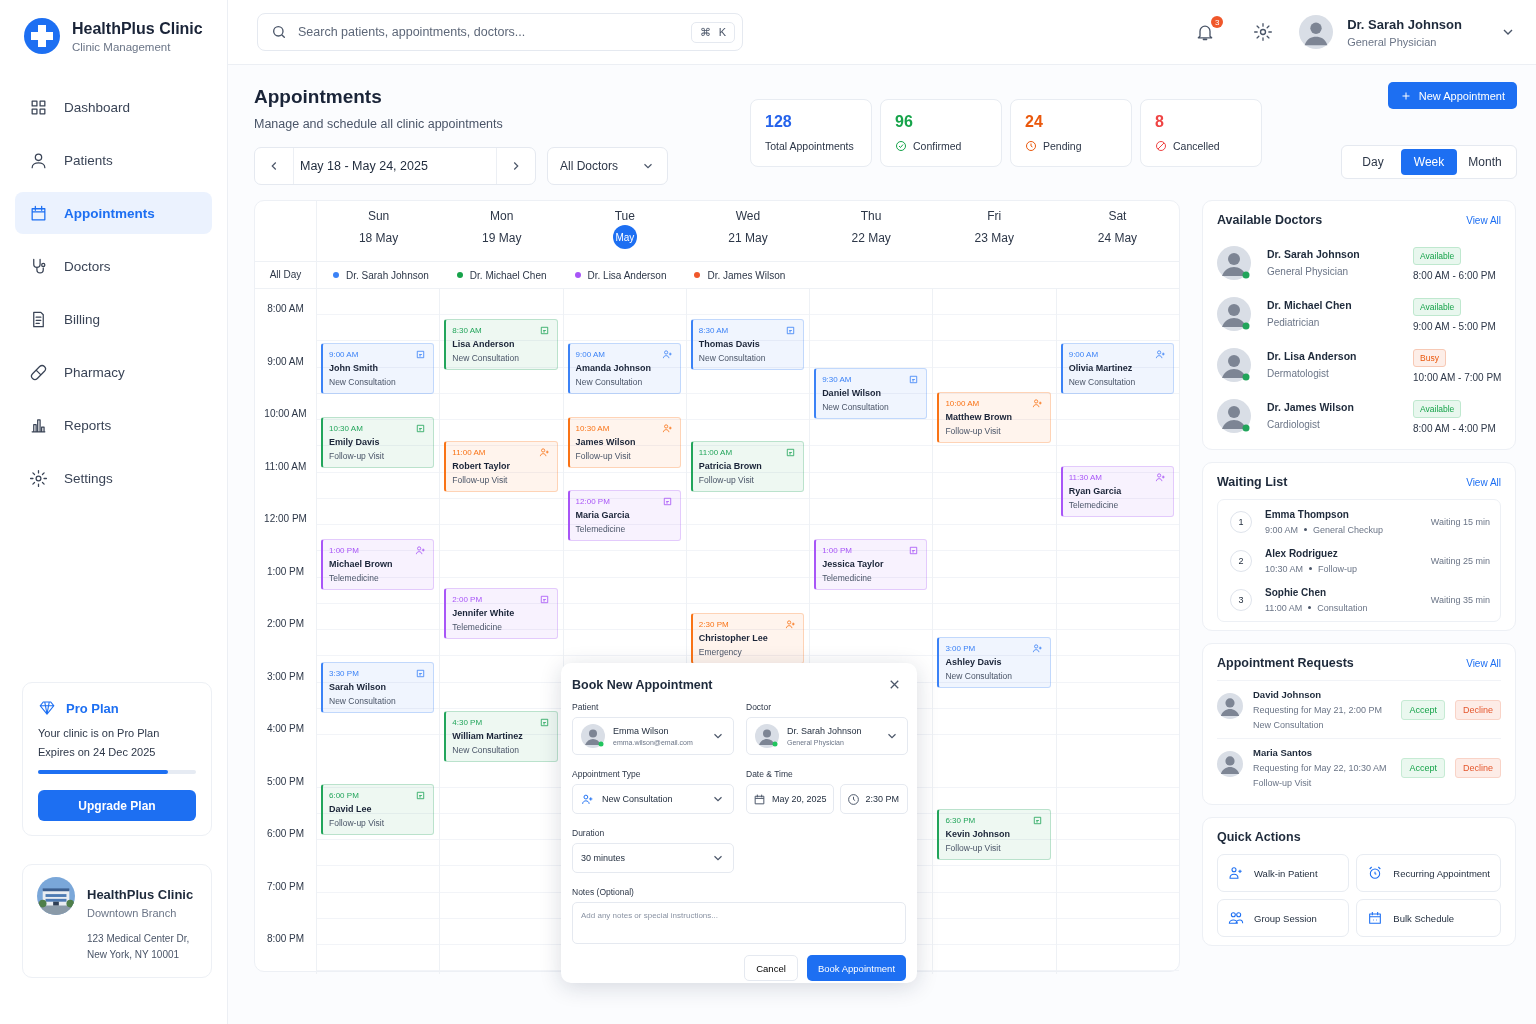 The height and width of the screenshot is (1024, 1536). I want to click on time-field: 2:30 PM, so click(873, 799).